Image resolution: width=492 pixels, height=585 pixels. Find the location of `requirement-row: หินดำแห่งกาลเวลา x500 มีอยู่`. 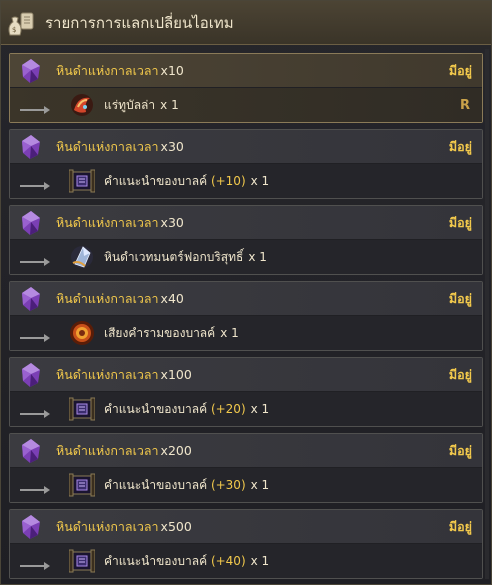

requirement-row: หินดำแห่งกาลเวลา x500 มีอยู่ is located at coordinates (246, 527).